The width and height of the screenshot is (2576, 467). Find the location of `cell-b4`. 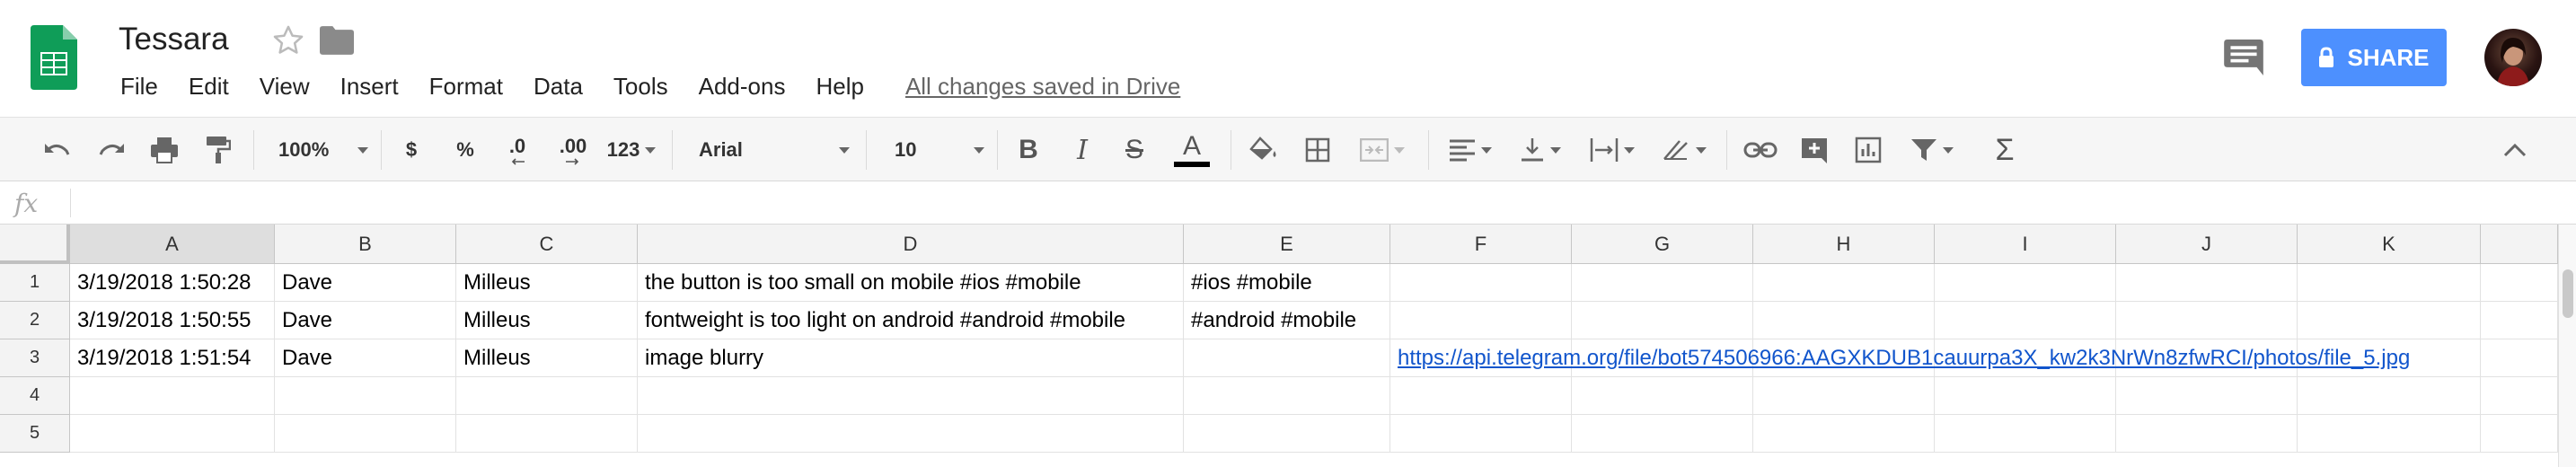

cell-b4 is located at coordinates (365, 396).